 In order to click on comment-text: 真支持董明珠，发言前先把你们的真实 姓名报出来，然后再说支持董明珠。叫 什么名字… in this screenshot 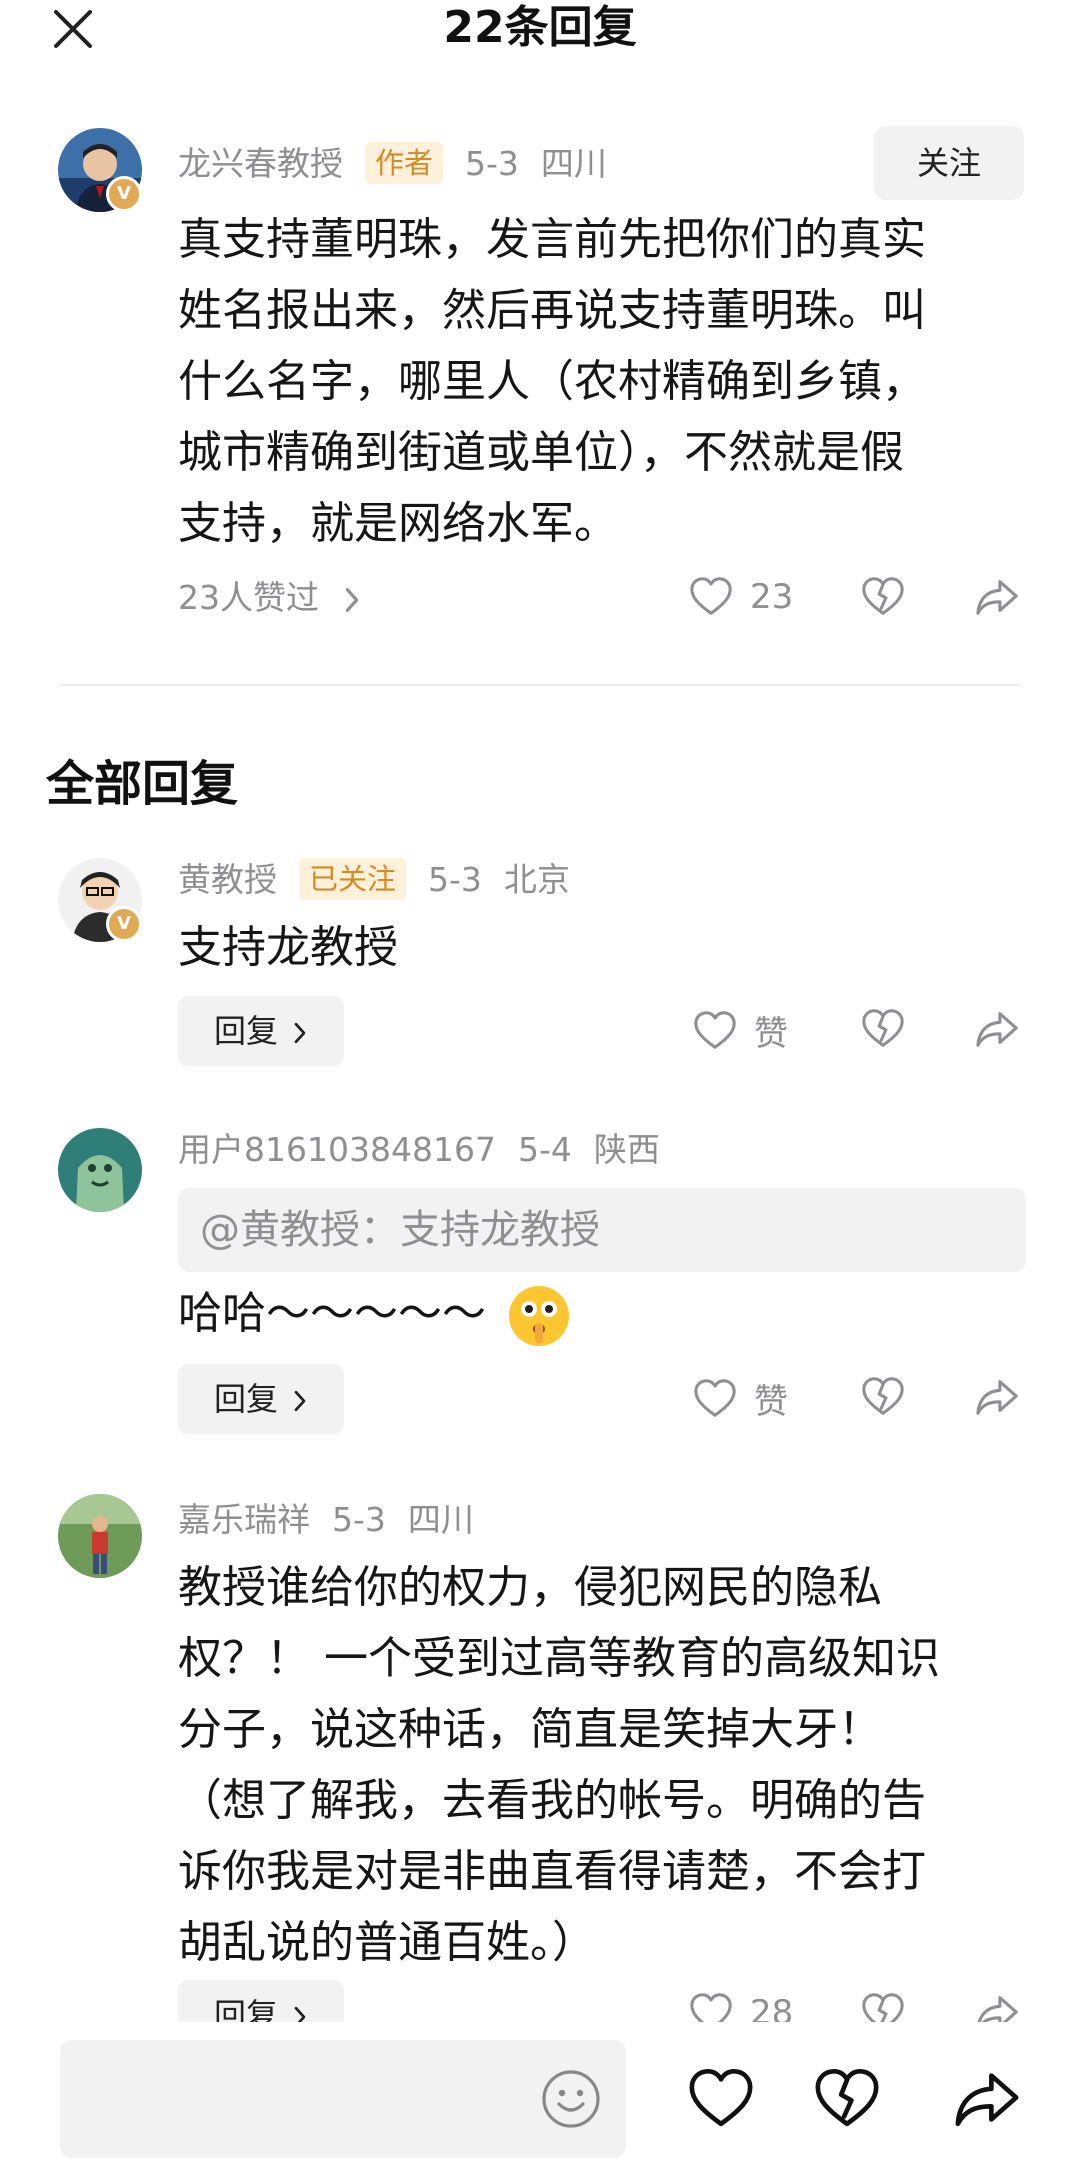, I will do `click(552, 381)`.